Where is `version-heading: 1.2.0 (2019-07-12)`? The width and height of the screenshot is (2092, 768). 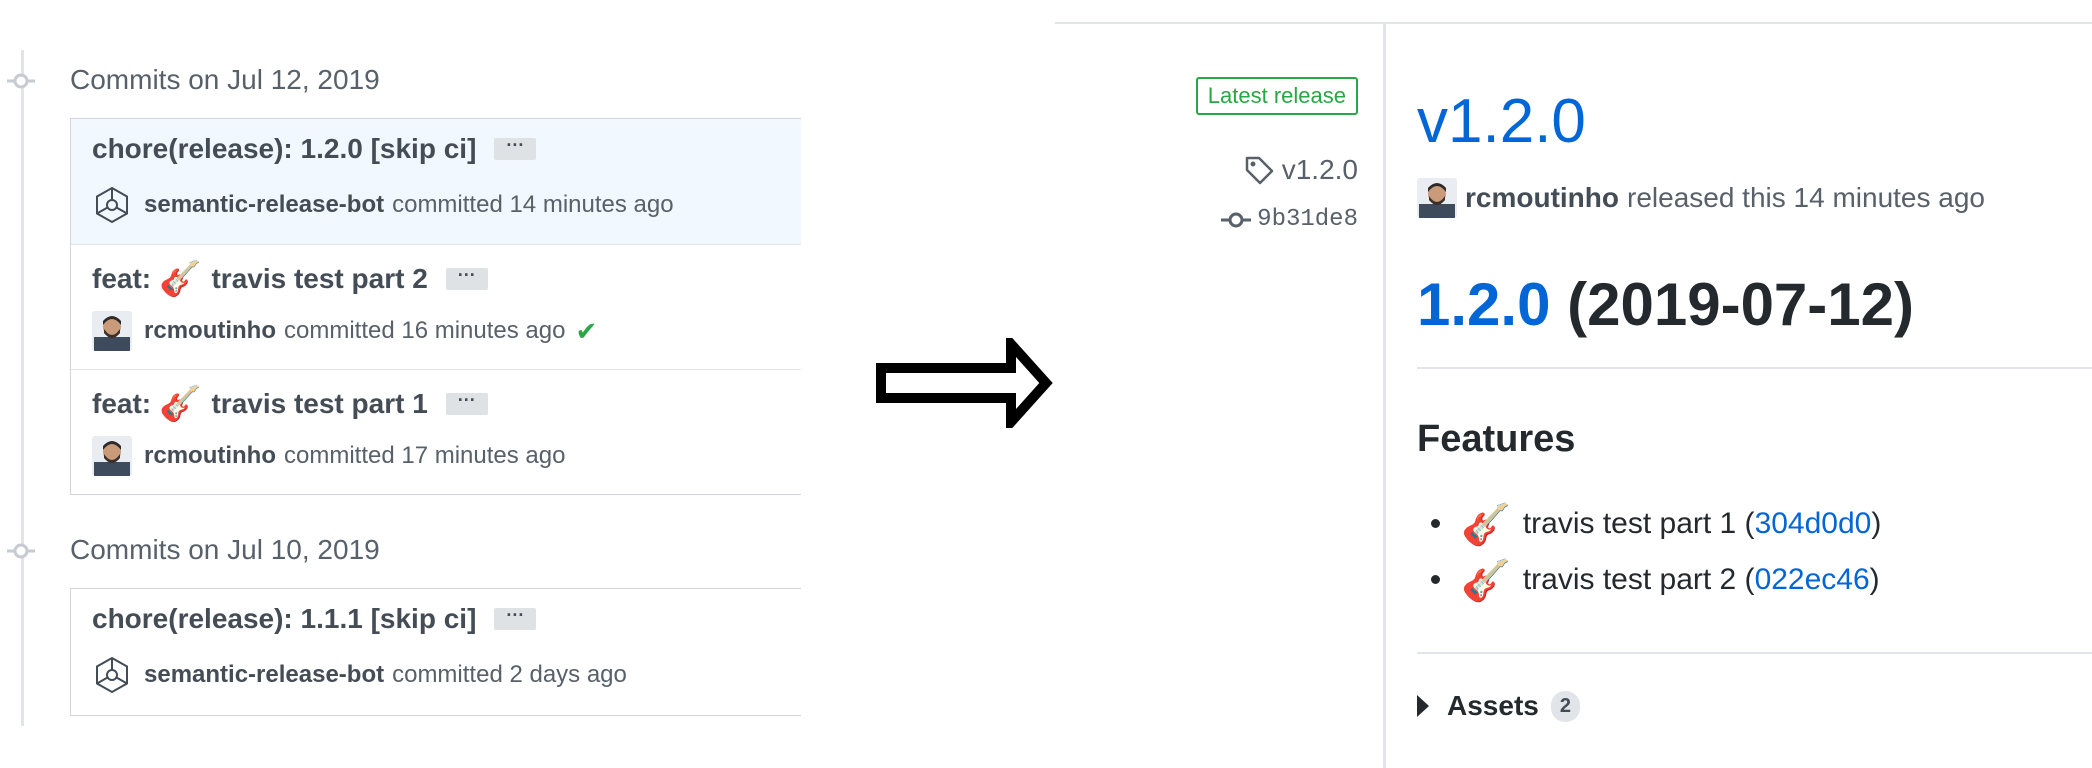
version-heading: 1.2.0 (2019-07-12) is located at coordinates (1665, 304).